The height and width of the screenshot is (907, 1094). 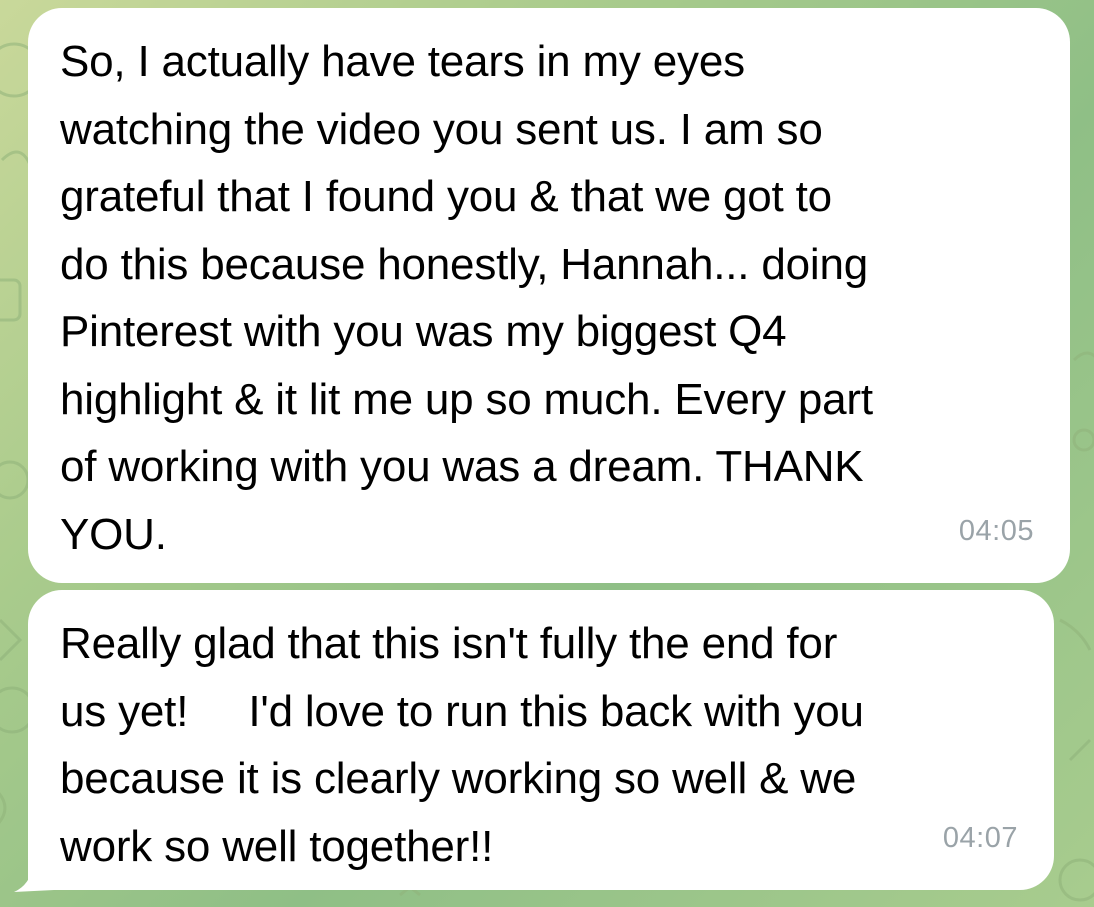 What do you see at coordinates (996, 530) in the screenshot?
I see `message-timestamp: 04:05` at bounding box center [996, 530].